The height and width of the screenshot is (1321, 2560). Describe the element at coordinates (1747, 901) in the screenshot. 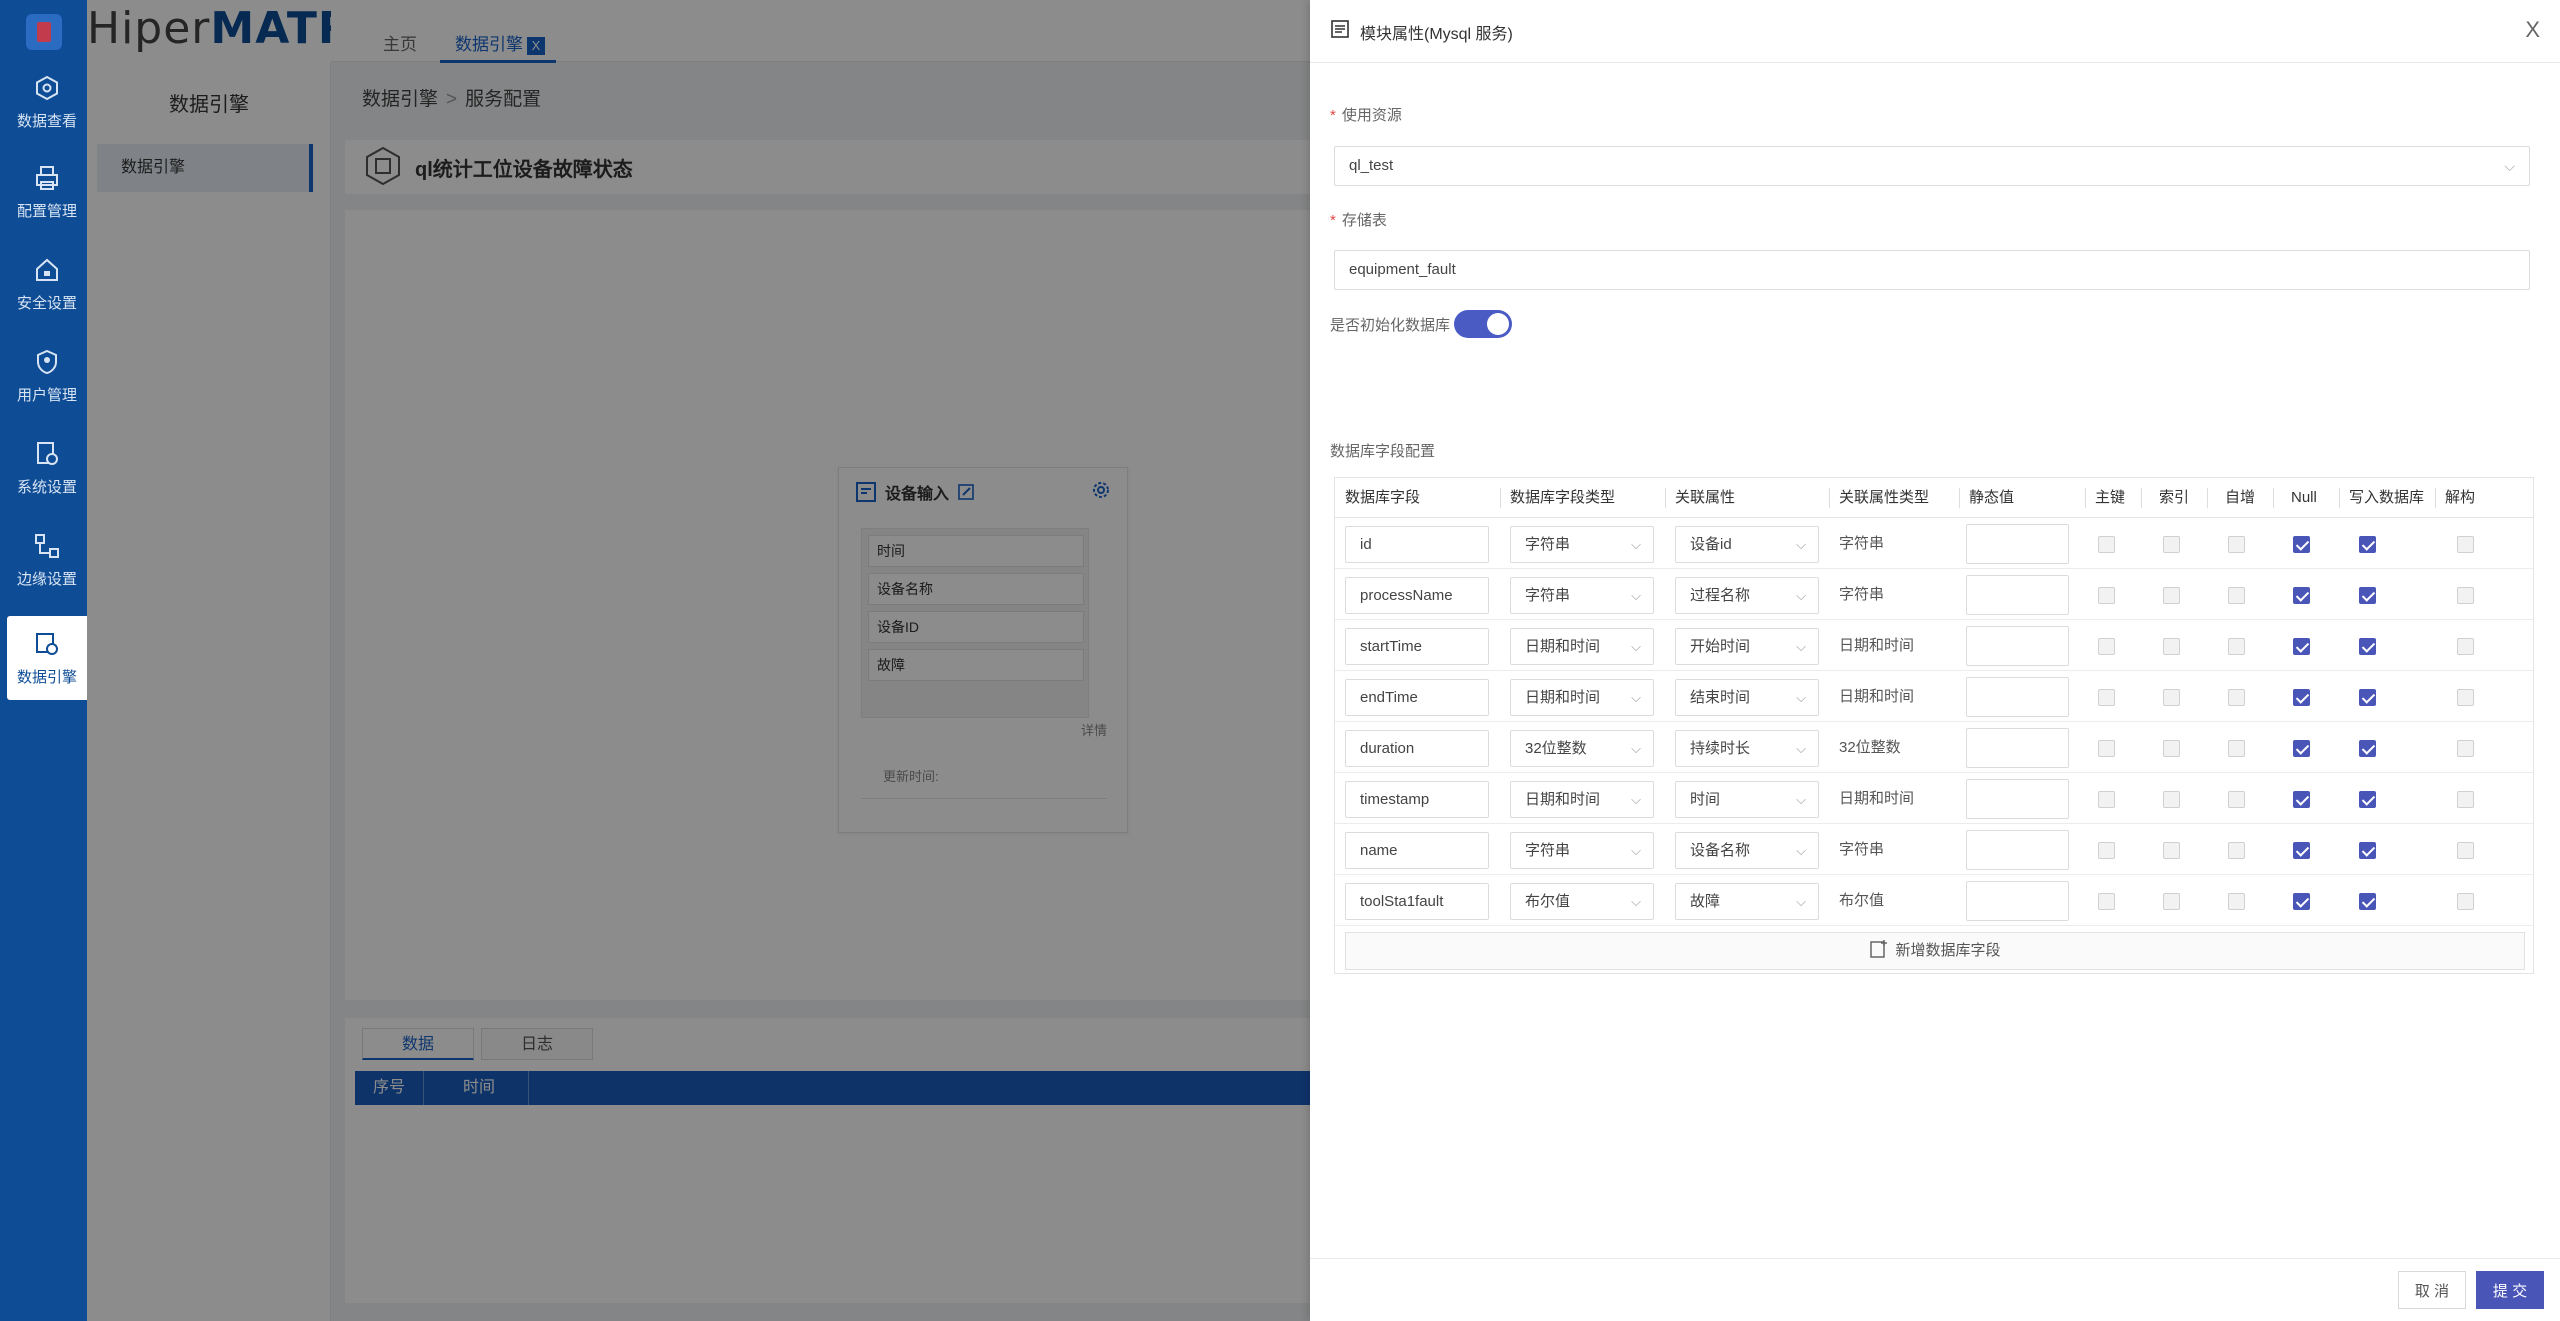

I see `linked-attr-select: 故障 ⌵` at that location.